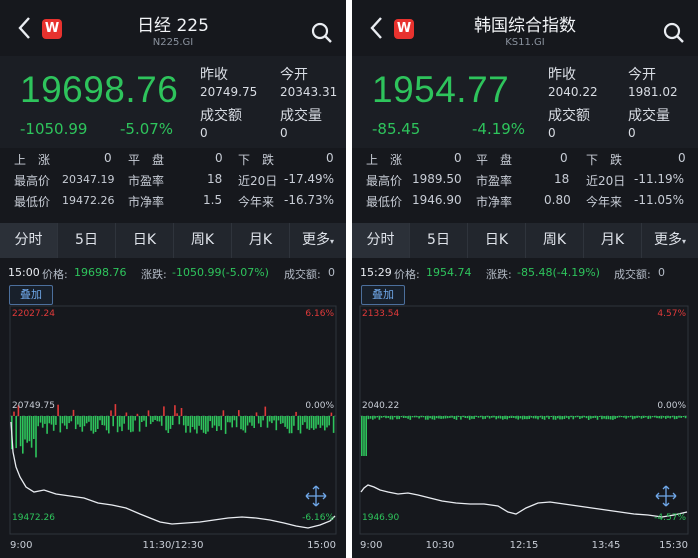 This screenshot has height=558, width=700. I want to click on open-value: 1981.02, so click(653, 92).